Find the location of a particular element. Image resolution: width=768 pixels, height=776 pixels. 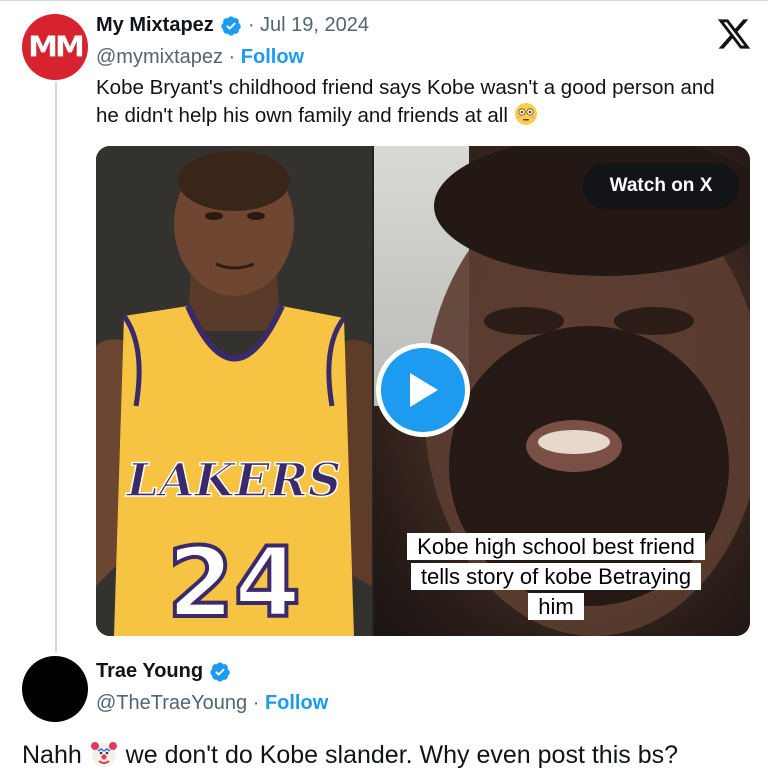

author-handle: @mymixtapez is located at coordinates (159, 57).